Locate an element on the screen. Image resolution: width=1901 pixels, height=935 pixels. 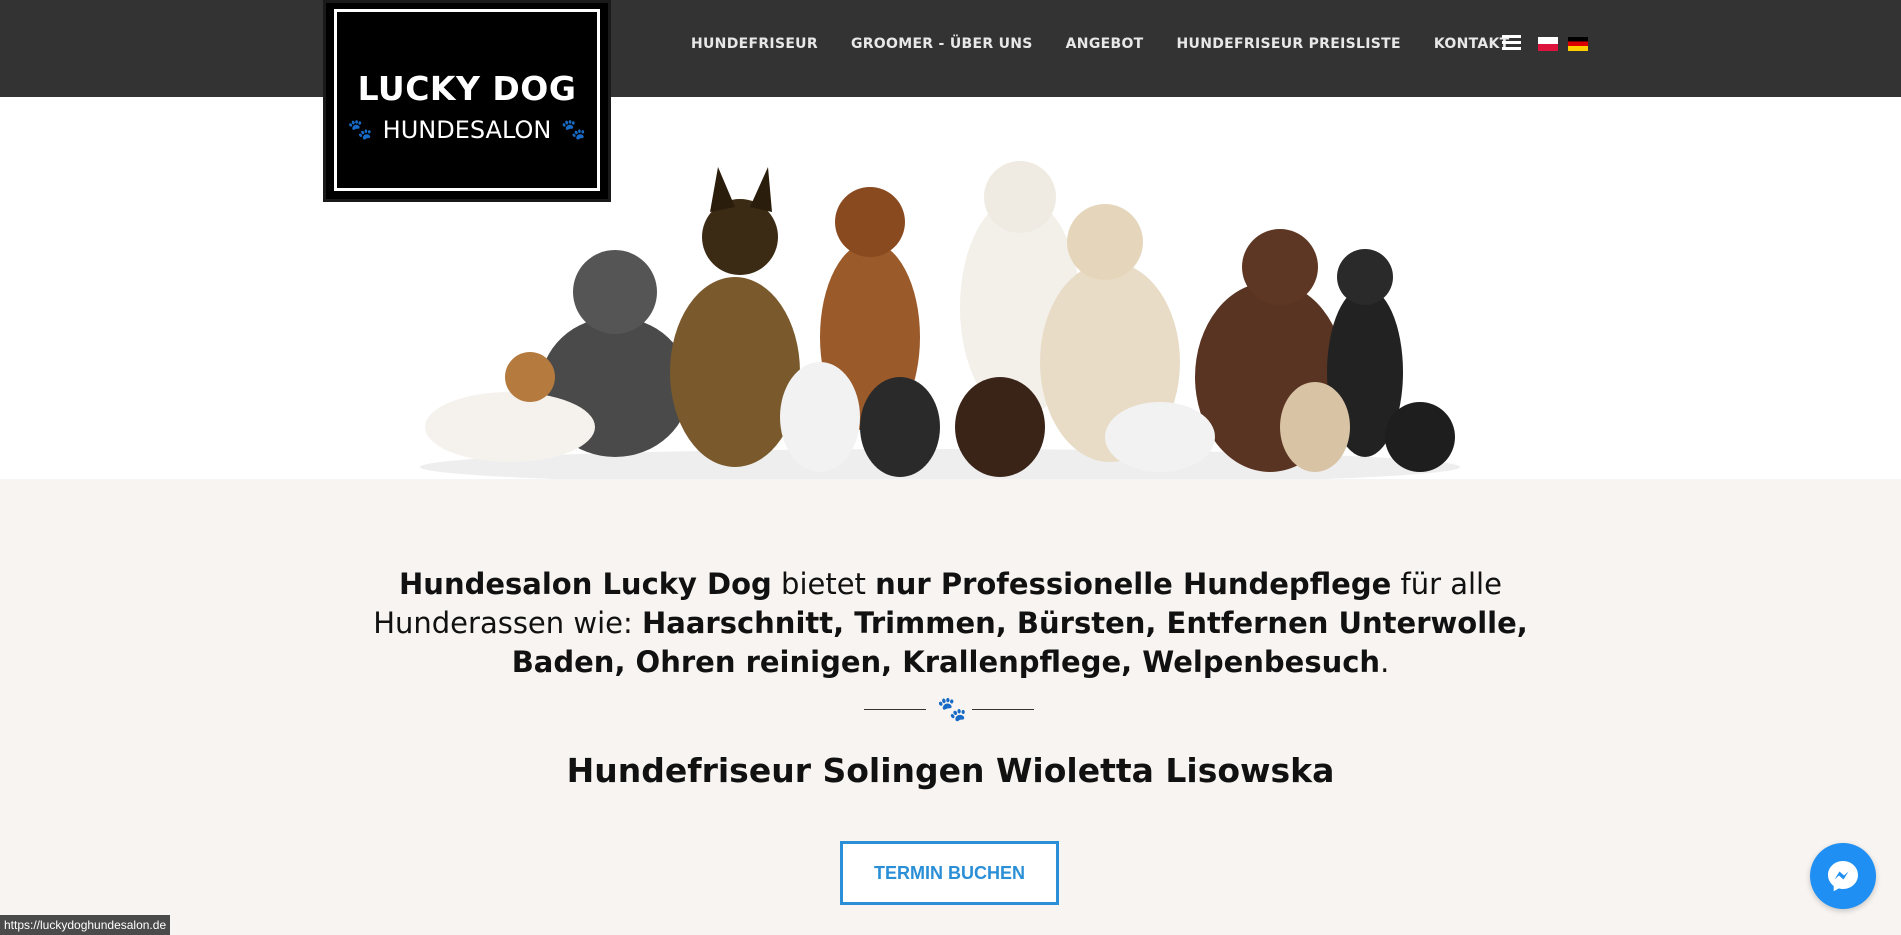
logo-frame: LUCKY DOG 🐾 HUNDESALON 🐾 is located at coordinates (467, 100).